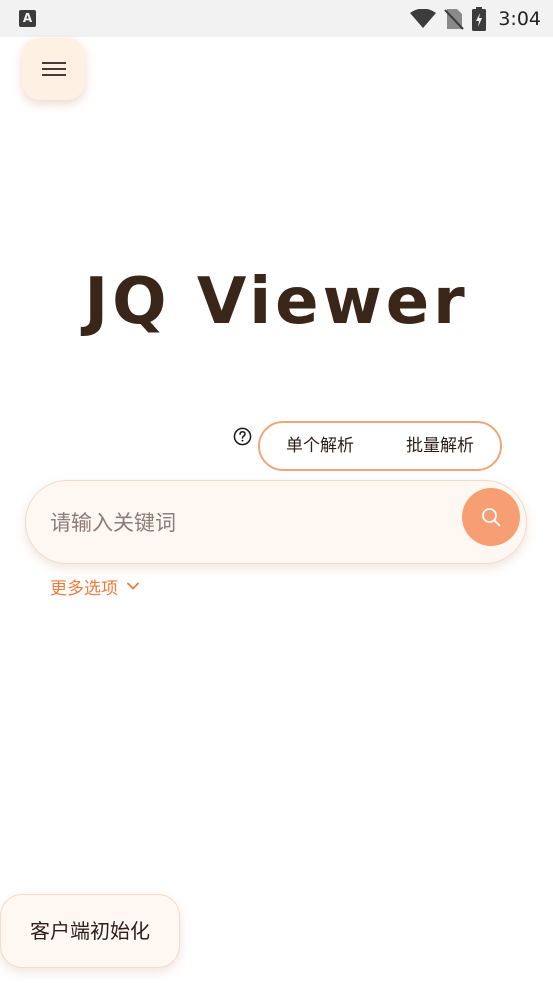 This screenshot has width=553, height=983. What do you see at coordinates (84, 588) in the screenshot?
I see `more-options-label: 更多选项` at bounding box center [84, 588].